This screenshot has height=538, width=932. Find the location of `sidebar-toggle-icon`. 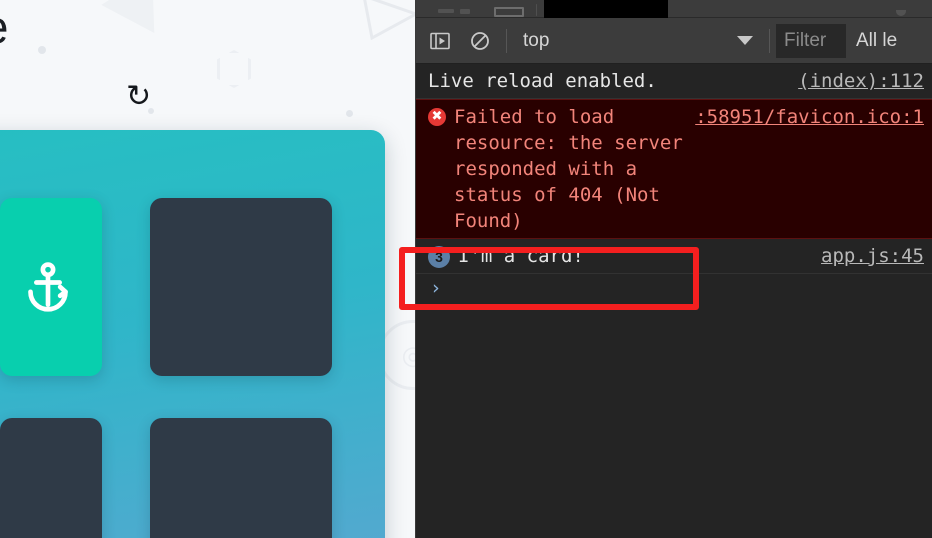

sidebar-toggle-icon is located at coordinates (440, 41).